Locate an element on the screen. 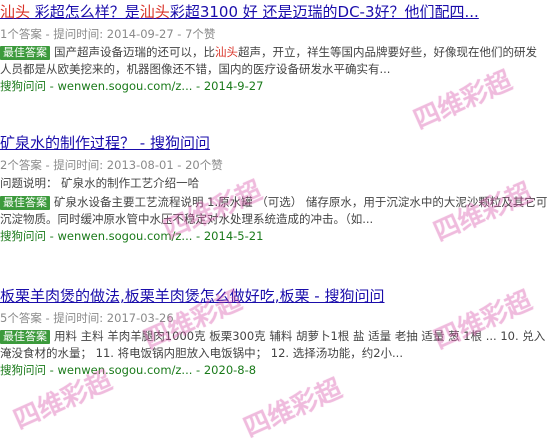 This screenshot has width=550, height=445. source-date: - 2020-8-8 is located at coordinates (224, 370).